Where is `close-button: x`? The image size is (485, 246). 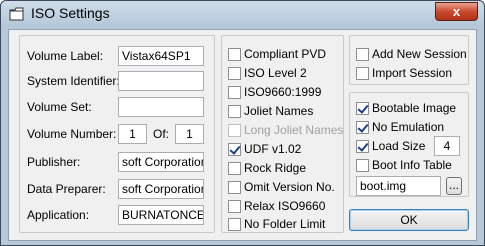 close-button: x is located at coordinates (456, 11).